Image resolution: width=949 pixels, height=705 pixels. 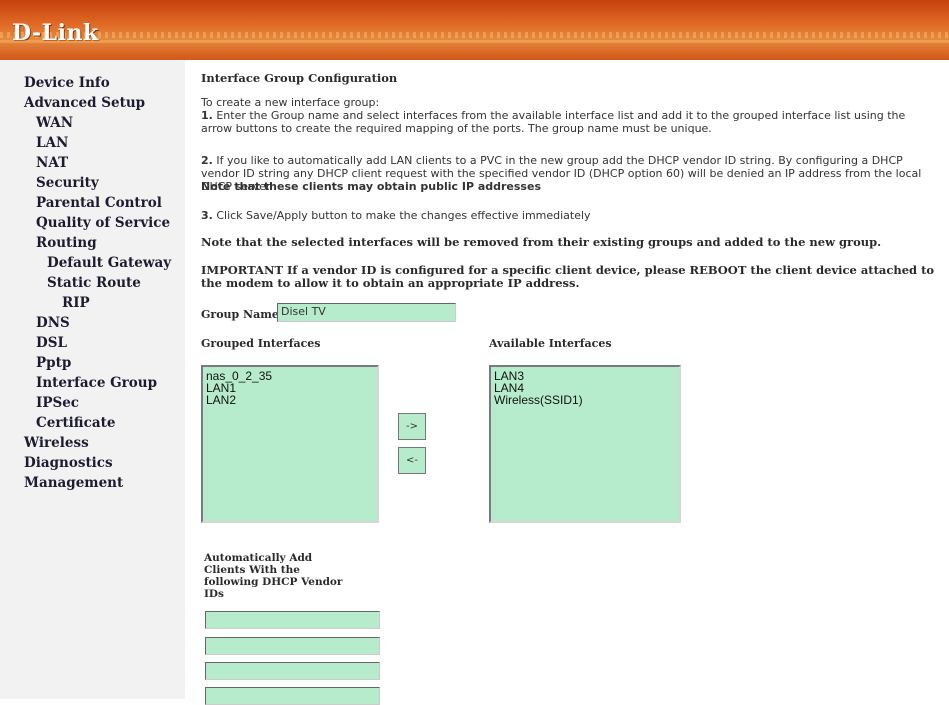 I want to click on nav-certificate: Certificate, so click(x=75, y=423).